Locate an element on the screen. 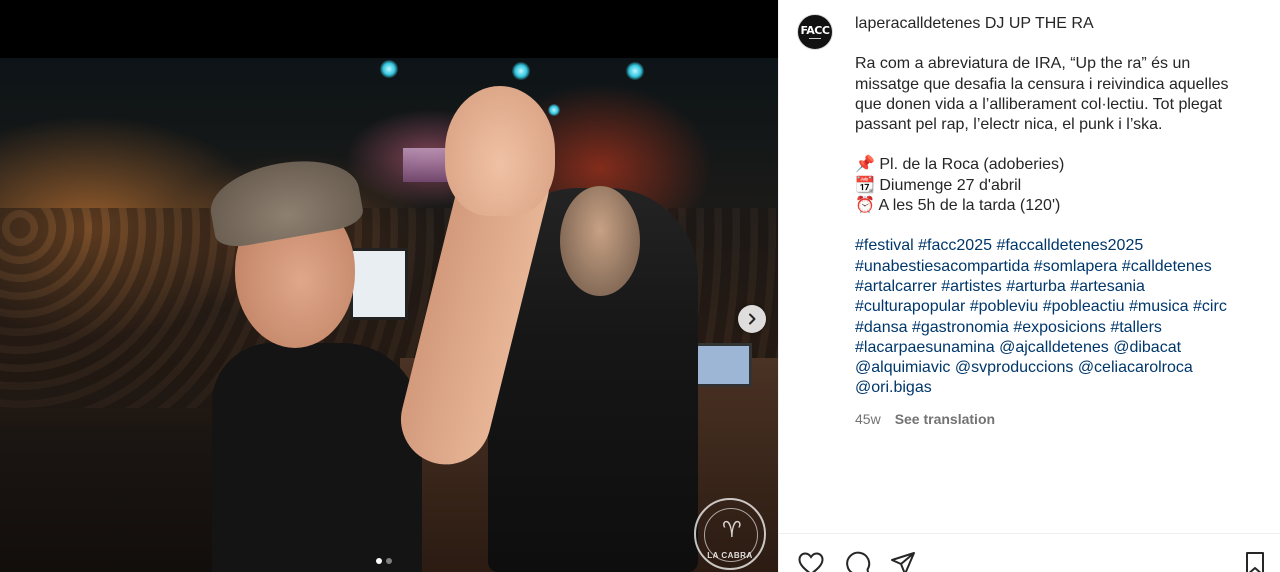 The width and height of the screenshot is (1280, 572). hashtag-line: @ori.bigas is located at coordinates (1056, 388).